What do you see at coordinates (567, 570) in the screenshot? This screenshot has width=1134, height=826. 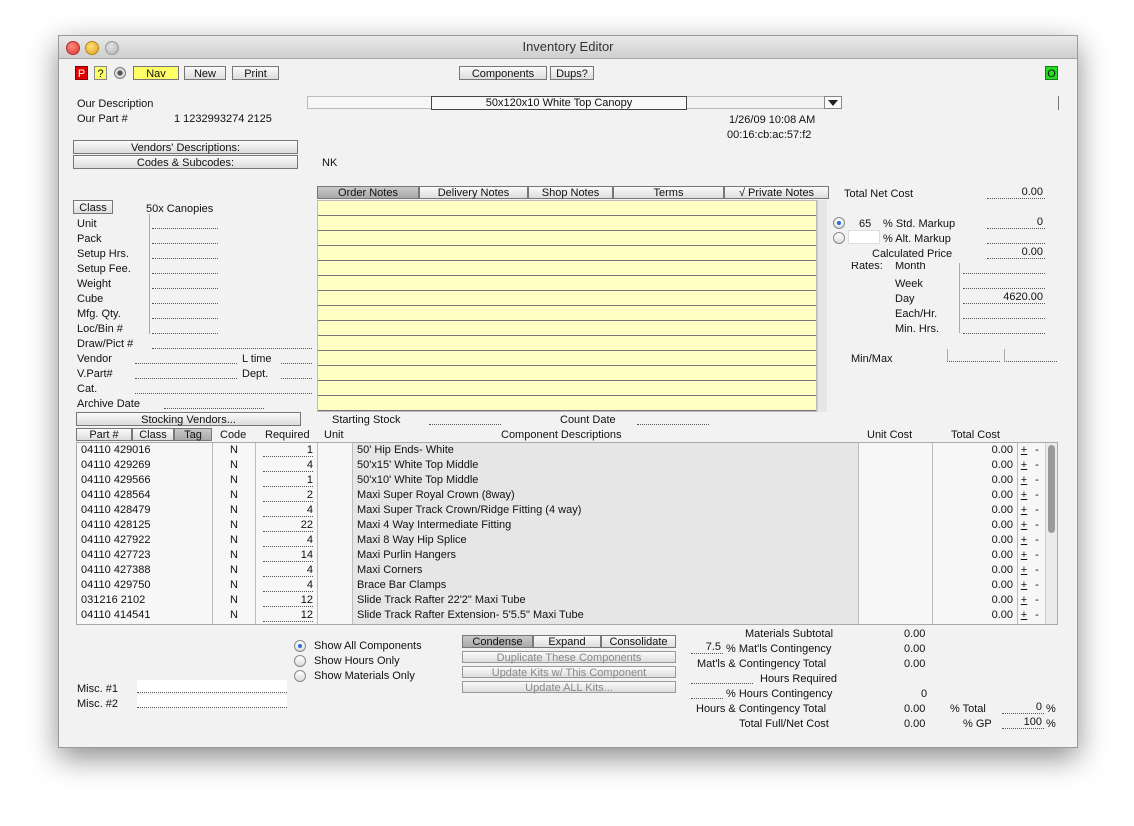 I see `table-row: 04110 427388 N 4 Maxi Corners 0.00 + -` at bounding box center [567, 570].